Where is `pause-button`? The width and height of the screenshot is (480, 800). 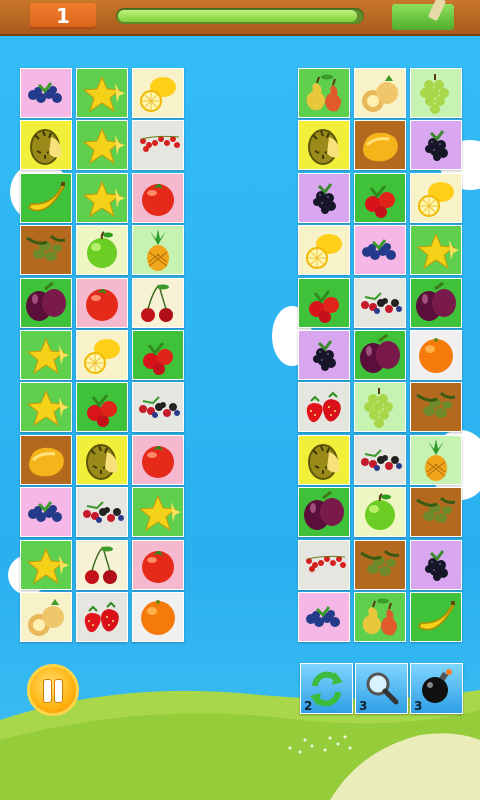
pause-button is located at coordinates (53, 690).